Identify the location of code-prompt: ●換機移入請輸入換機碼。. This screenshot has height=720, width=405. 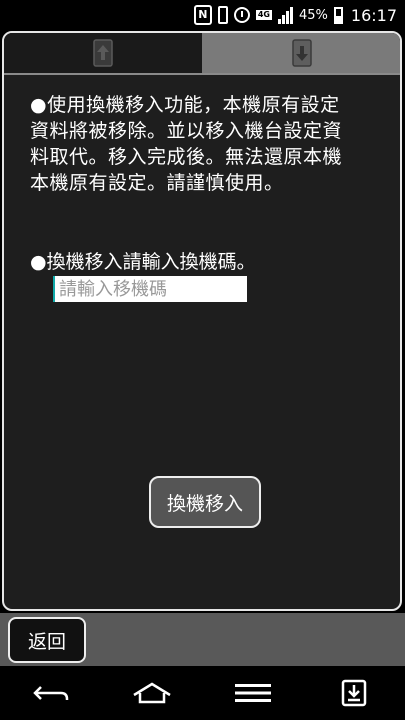
(143, 262).